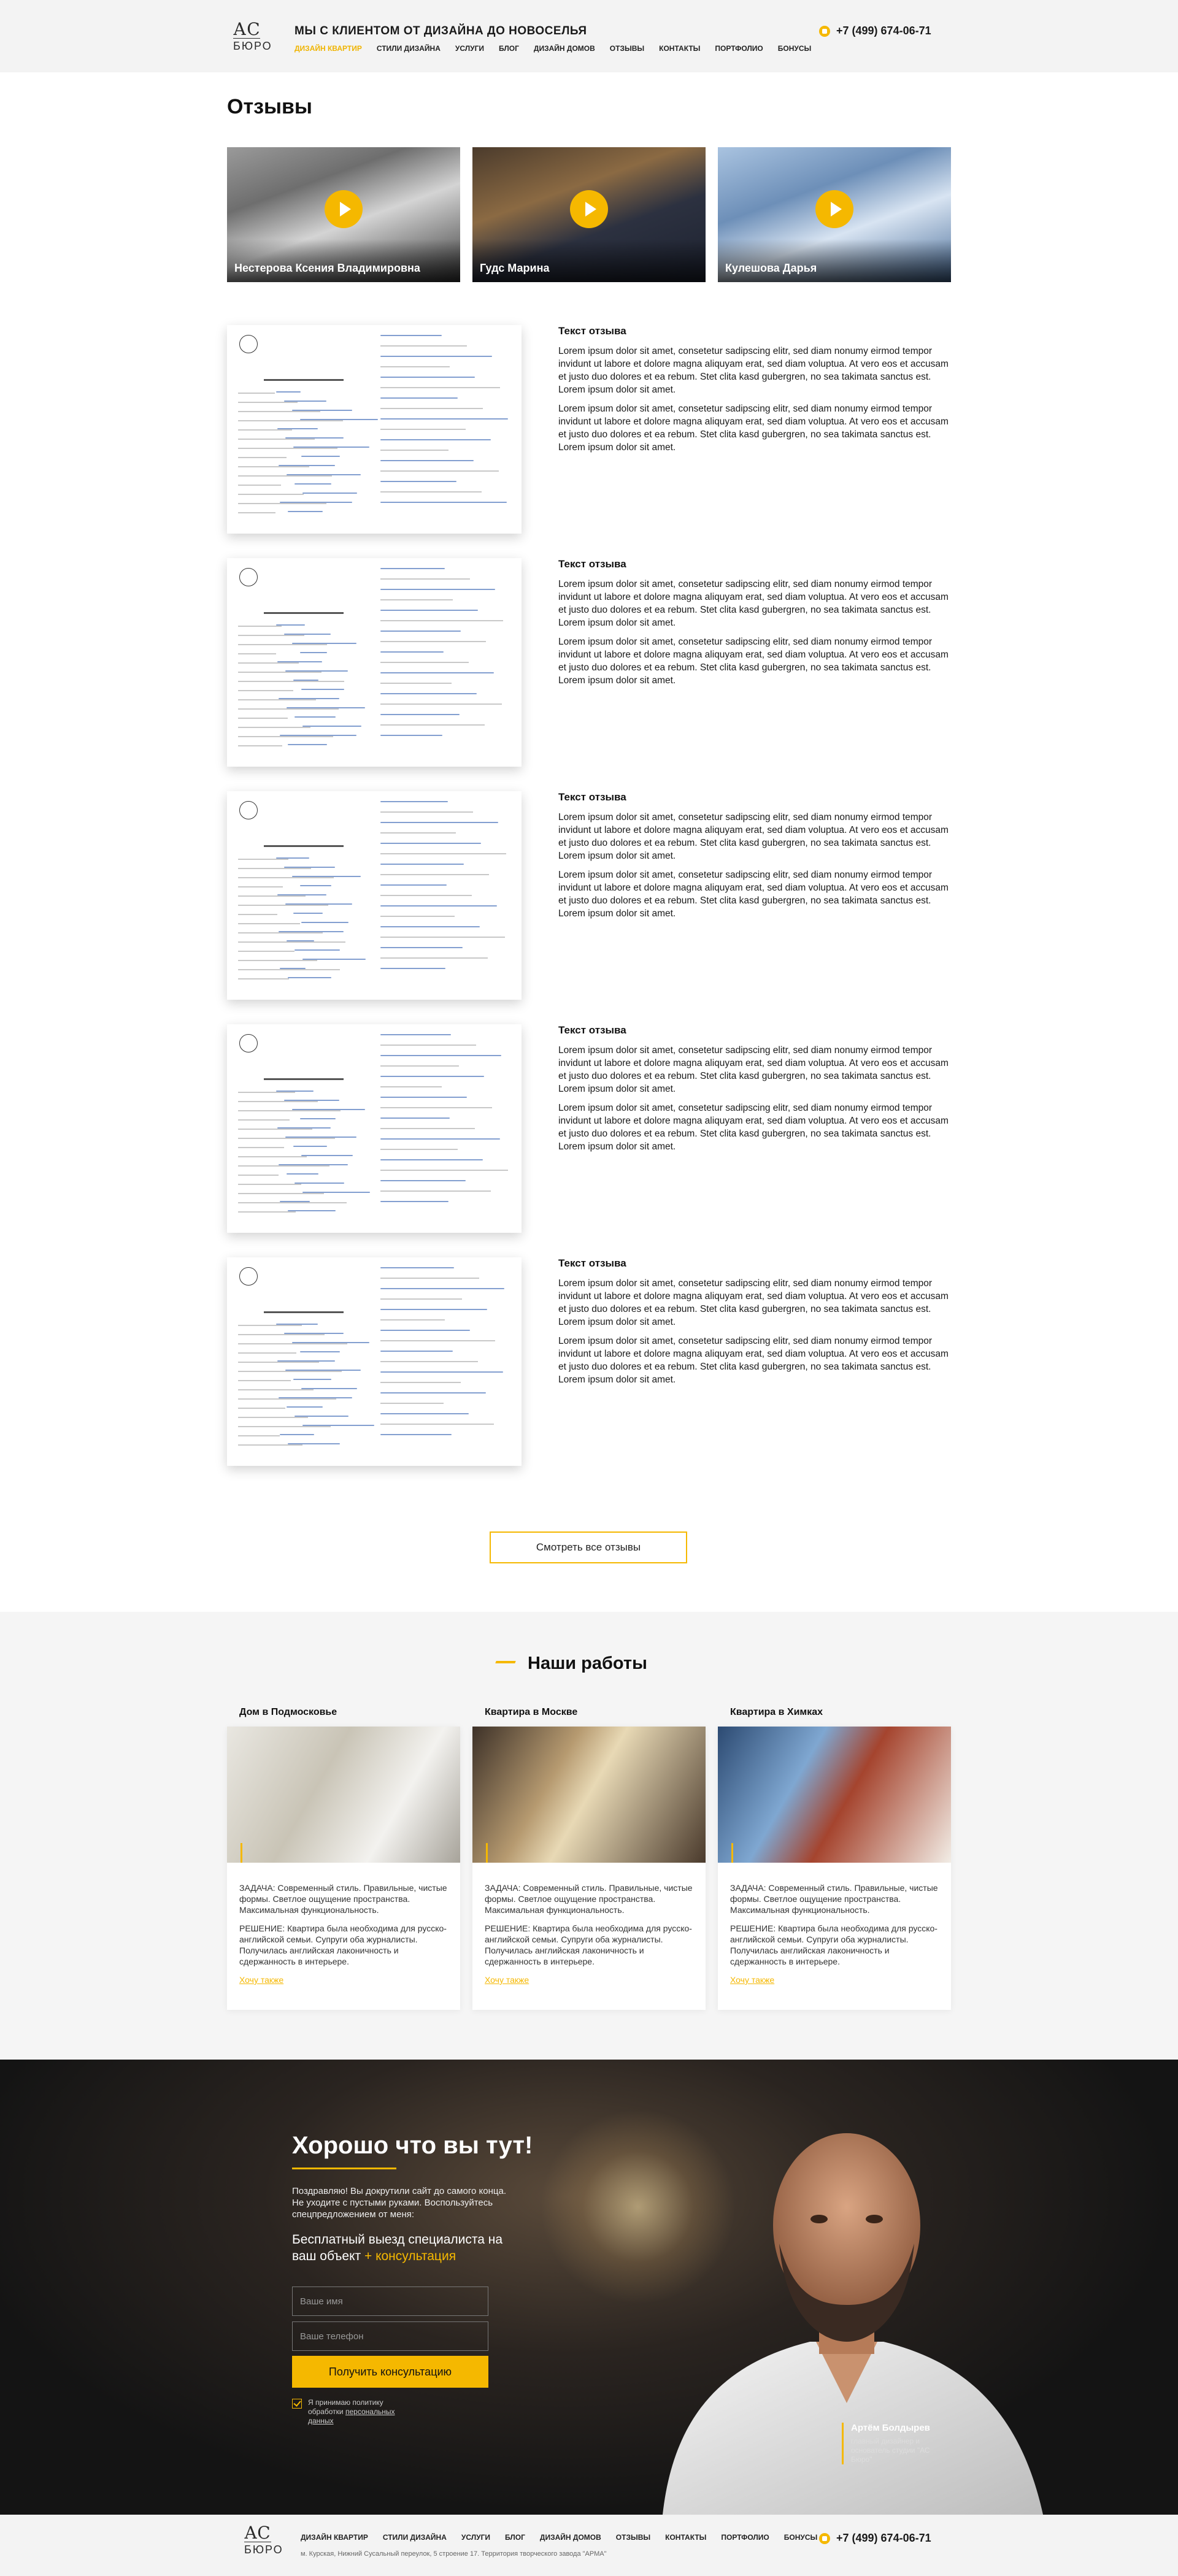  What do you see at coordinates (587, 1663) in the screenshot?
I see `works-title: Наши работы` at bounding box center [587, 1663].